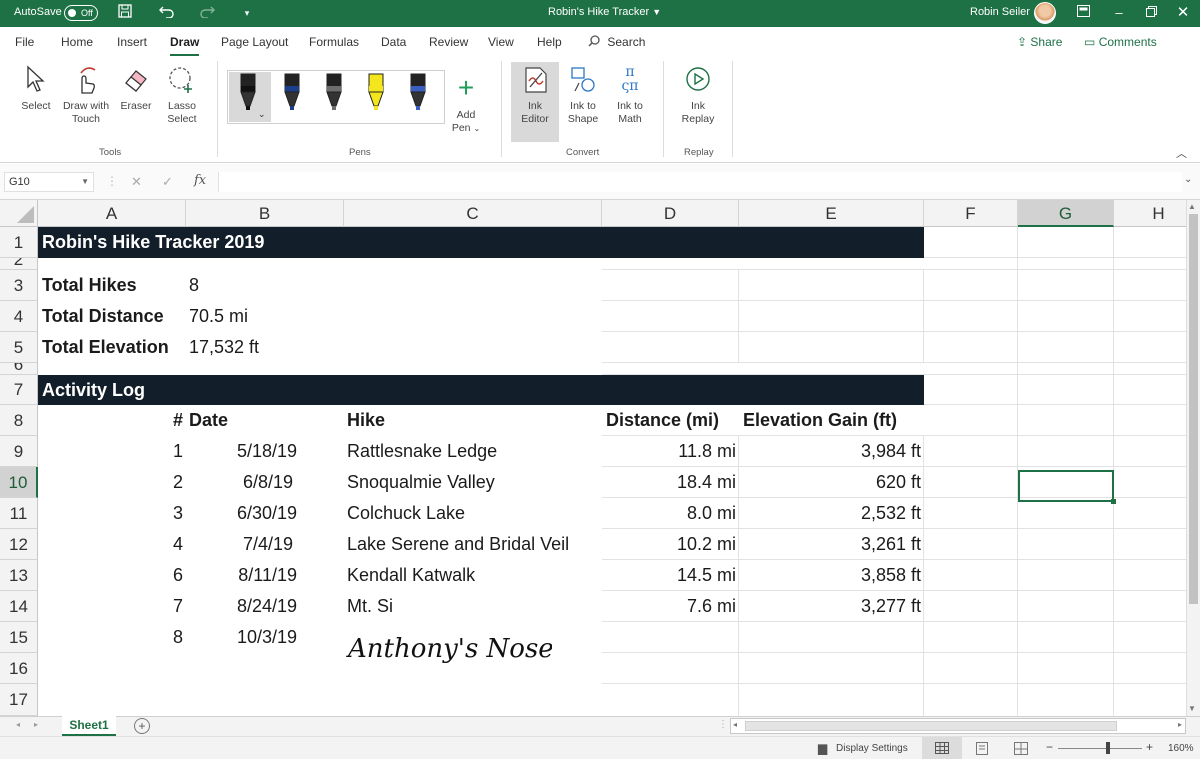  What do you see at coordinates (669, 575) in the screenshot?
I see `log-distance: 14.5 mi` at bounding box center [669, 575].